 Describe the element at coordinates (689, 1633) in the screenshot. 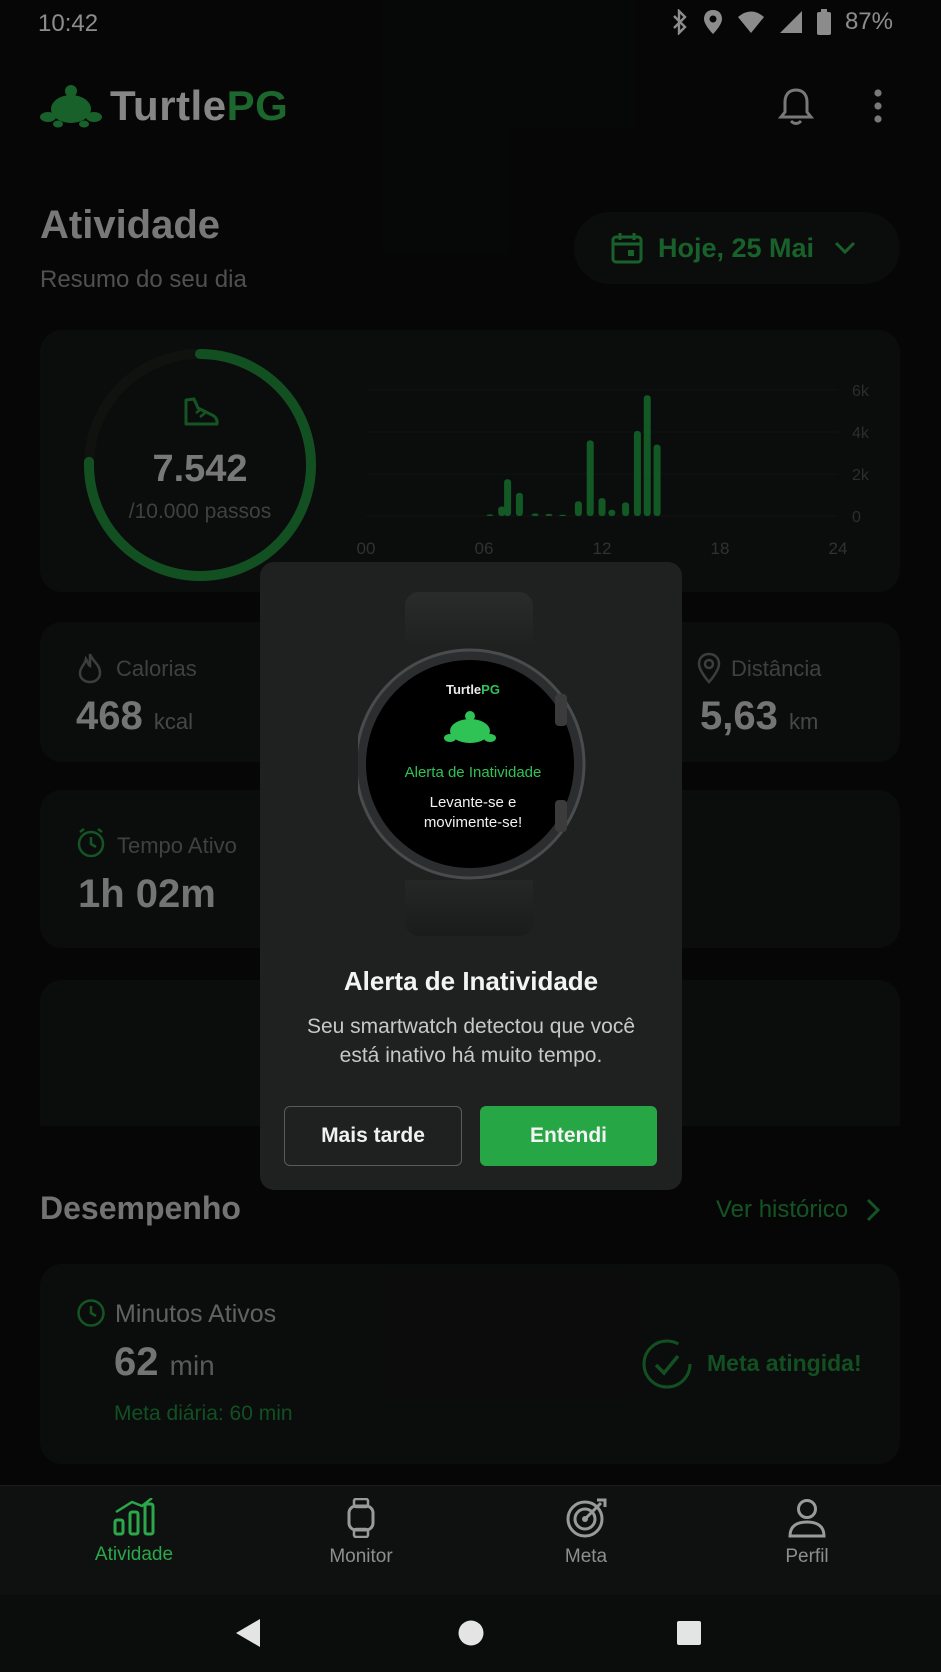

I see `recents-icon` at that location.